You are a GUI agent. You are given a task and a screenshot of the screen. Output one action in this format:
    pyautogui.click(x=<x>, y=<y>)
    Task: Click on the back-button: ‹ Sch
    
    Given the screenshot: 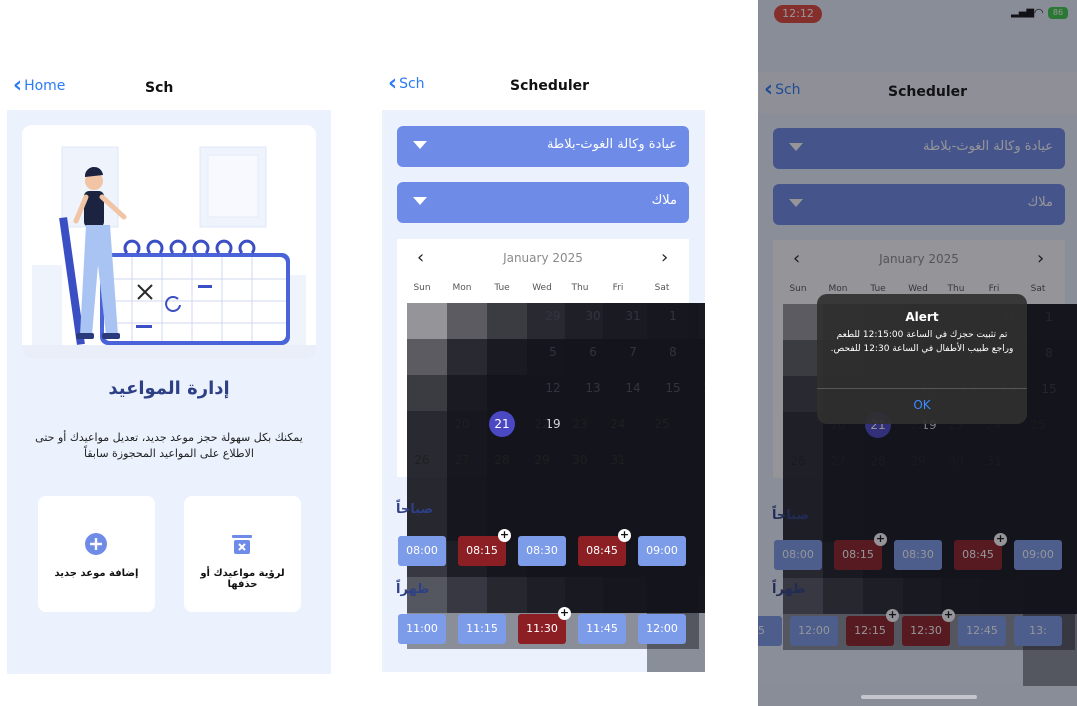 What is the action you would take?
    pyautogui.click(x=406, y=83)
    